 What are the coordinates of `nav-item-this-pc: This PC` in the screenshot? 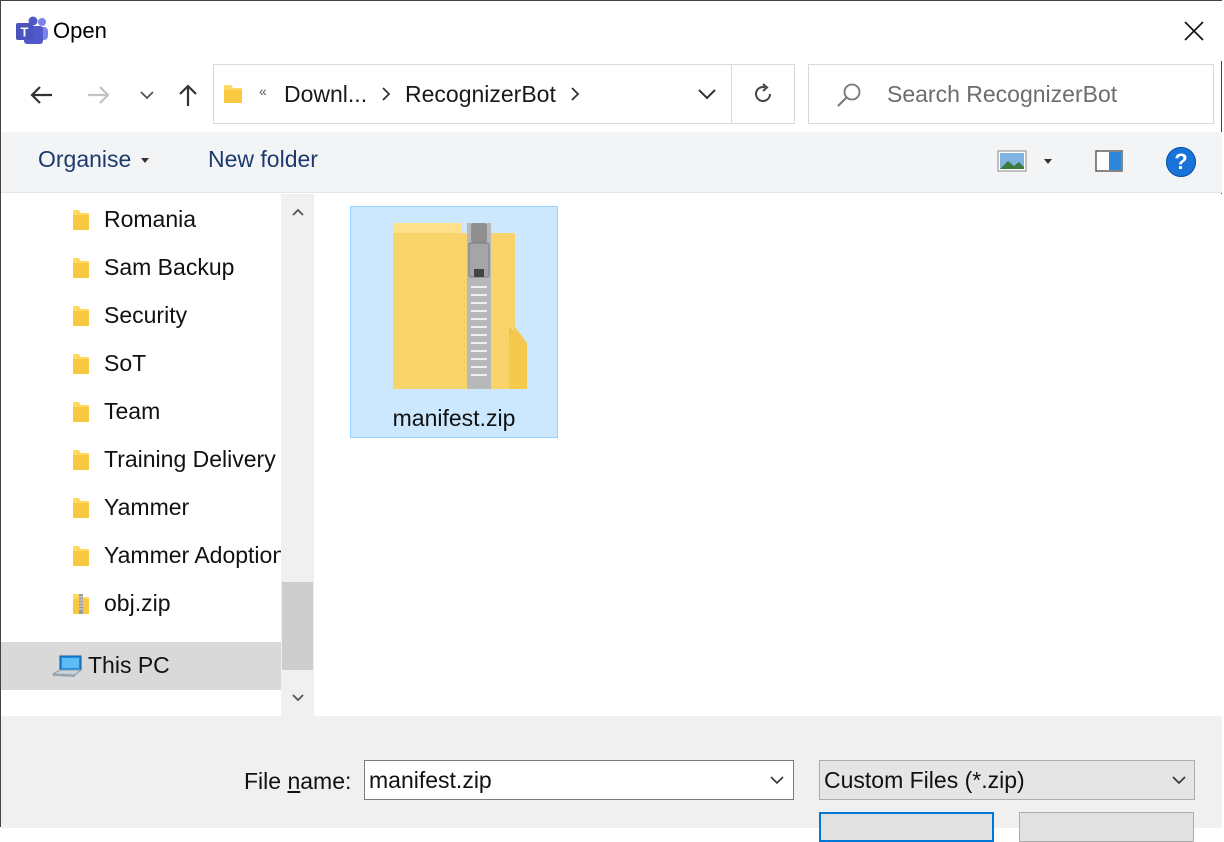 It's located at (141, 666).